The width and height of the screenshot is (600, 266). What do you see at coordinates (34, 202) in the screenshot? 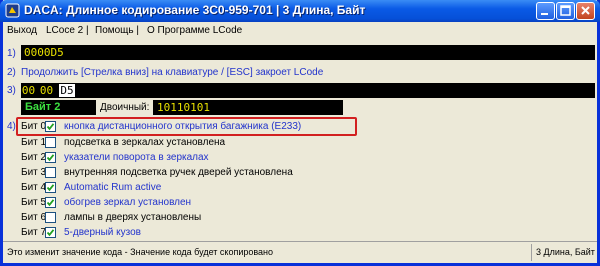
I see `bit-label: Бит 5` at bounding box center [34, 202].